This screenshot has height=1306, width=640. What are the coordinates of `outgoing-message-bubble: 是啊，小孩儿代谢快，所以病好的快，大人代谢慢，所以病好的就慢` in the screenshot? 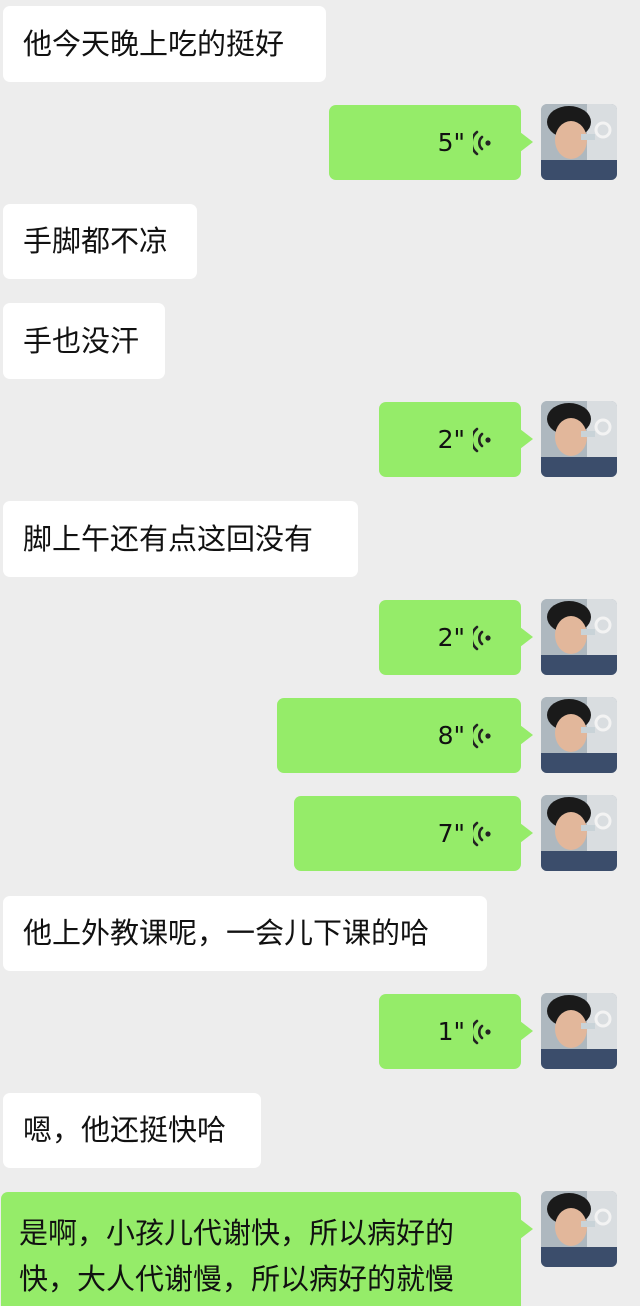 It's located at (267, 1249).